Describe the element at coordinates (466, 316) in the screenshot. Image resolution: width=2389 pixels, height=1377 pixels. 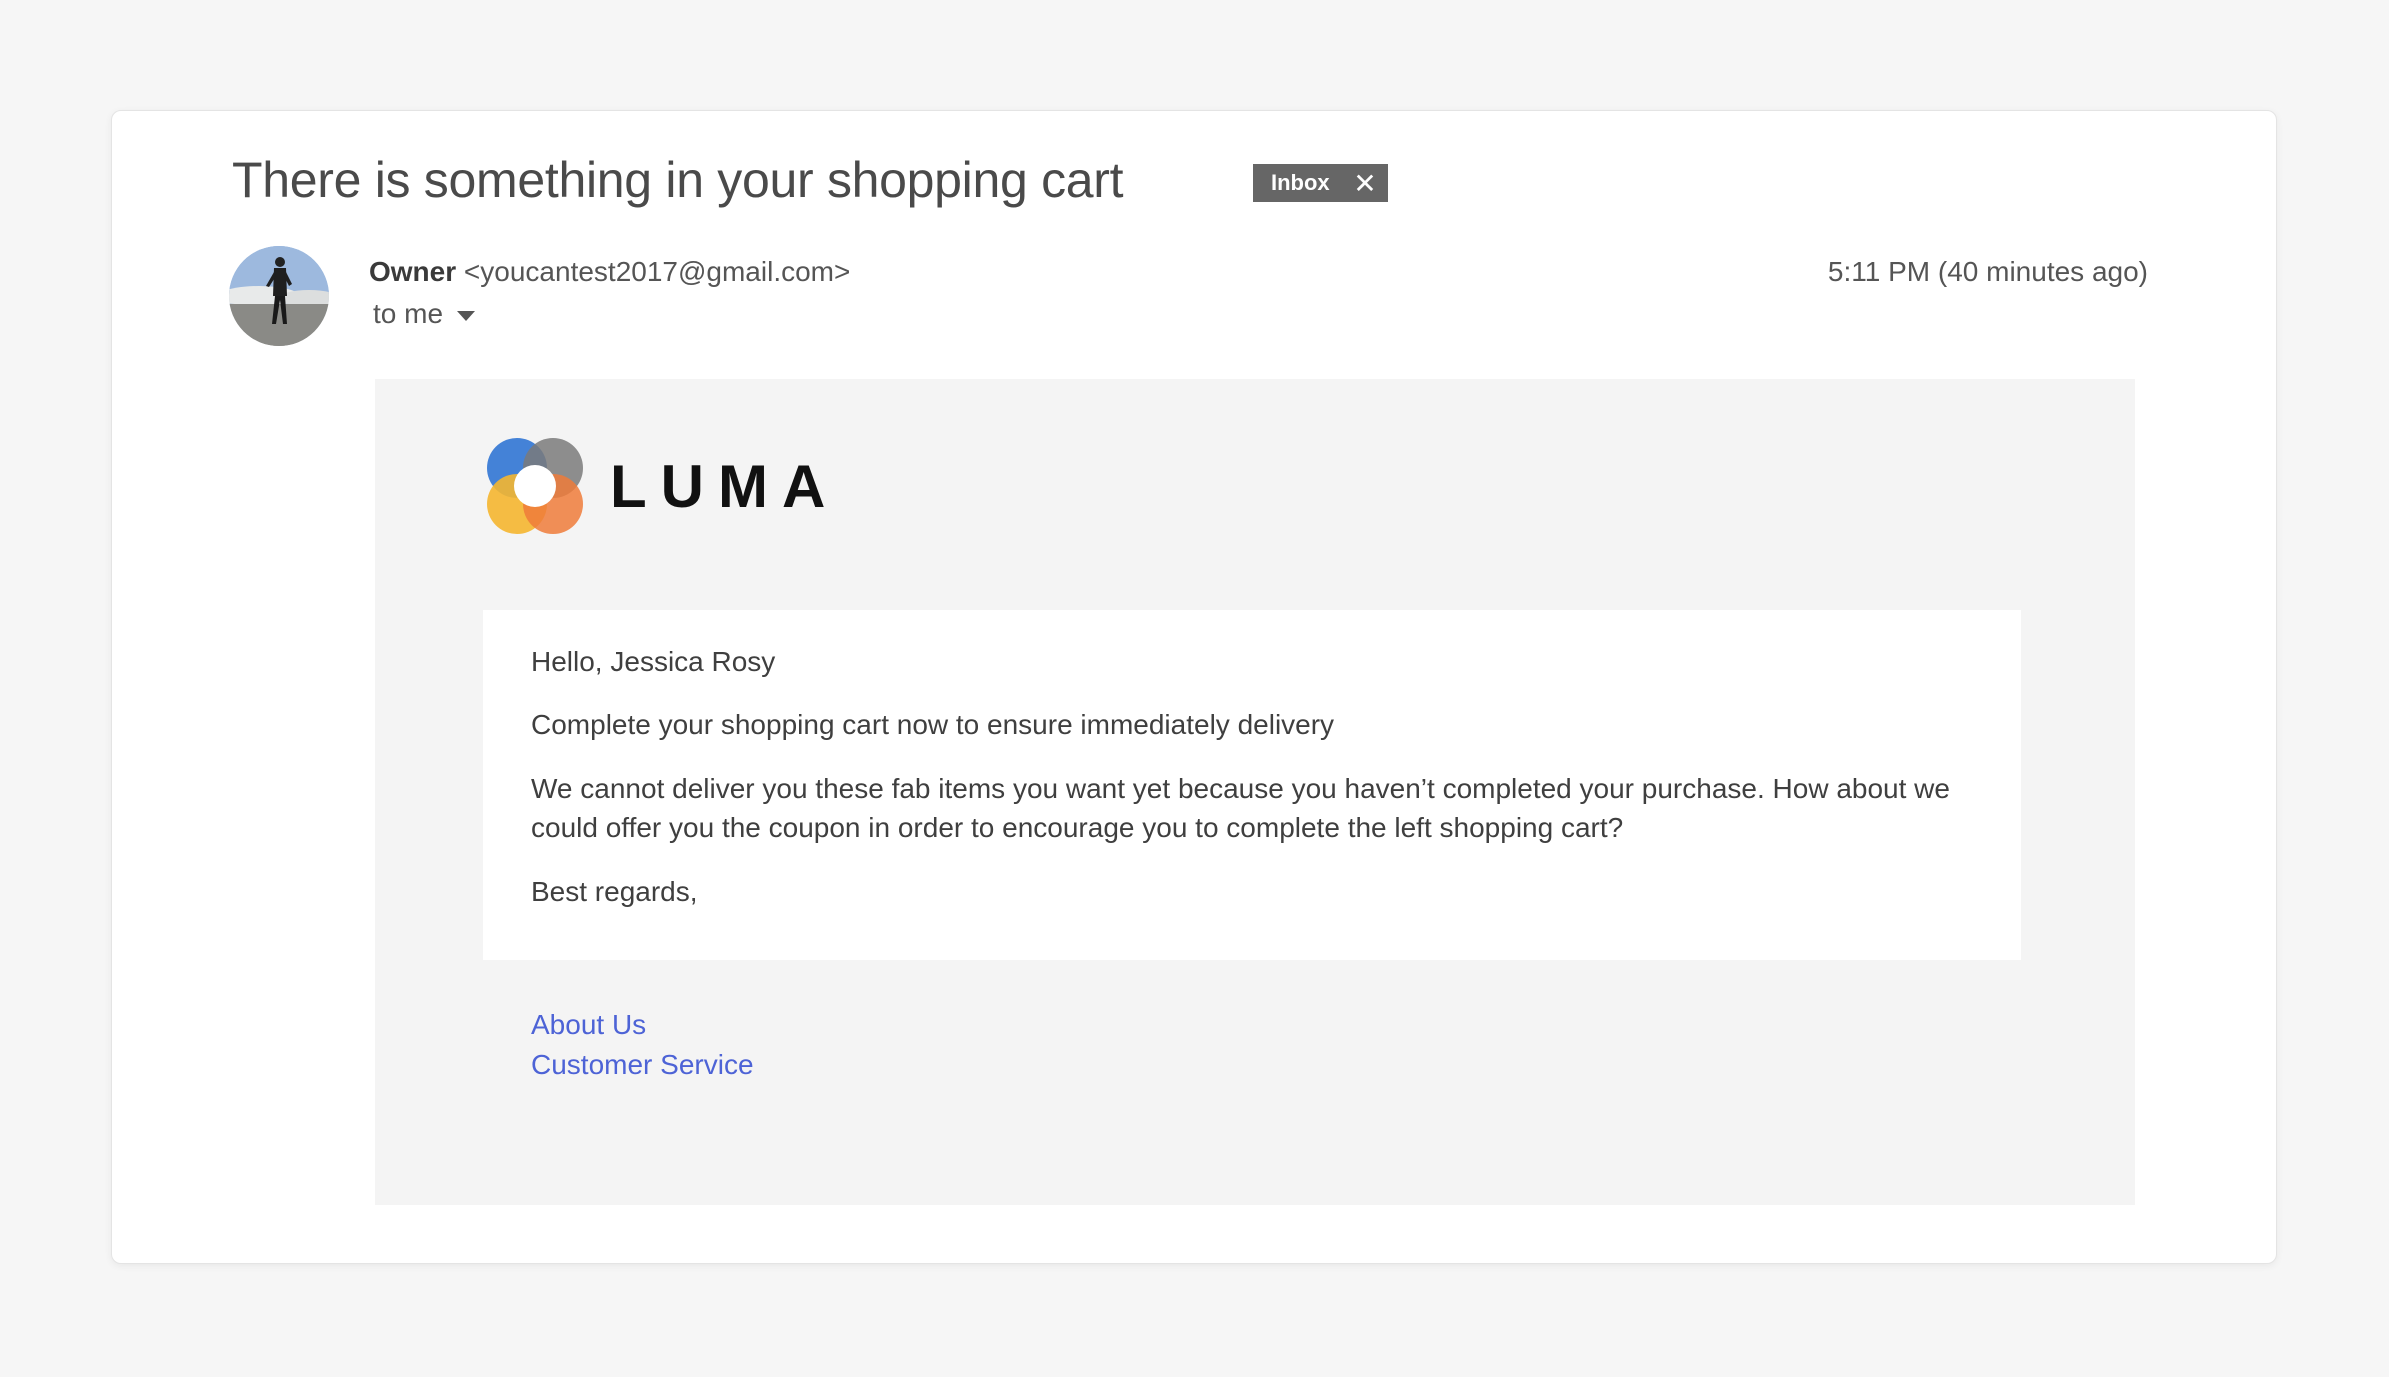
I see `chevron-down-icon` at that location.